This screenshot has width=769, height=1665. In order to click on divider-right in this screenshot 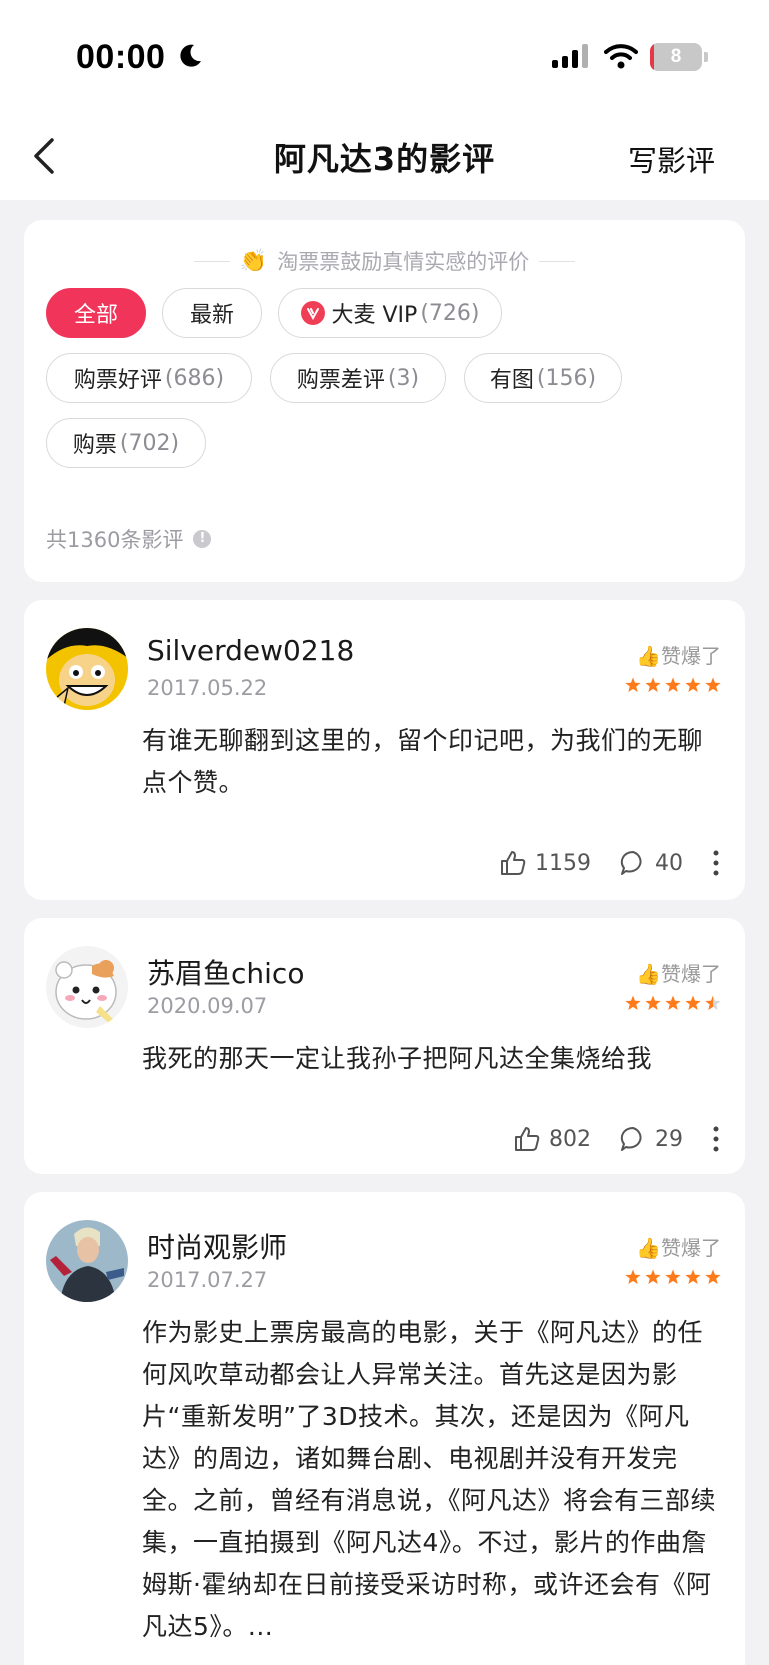, I will do `click(557, 261)`.